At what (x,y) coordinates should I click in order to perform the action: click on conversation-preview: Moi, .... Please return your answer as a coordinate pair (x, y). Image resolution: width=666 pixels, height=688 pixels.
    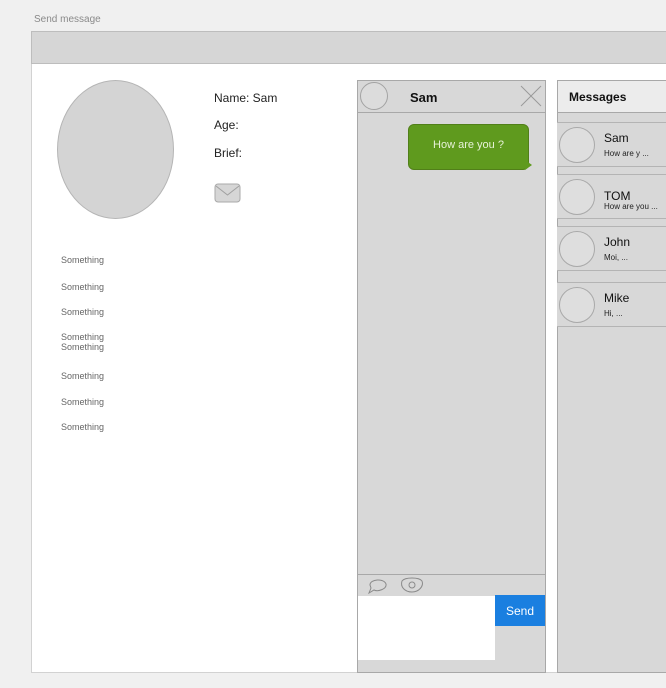
    Looking at the image, I should click on (616, 257).